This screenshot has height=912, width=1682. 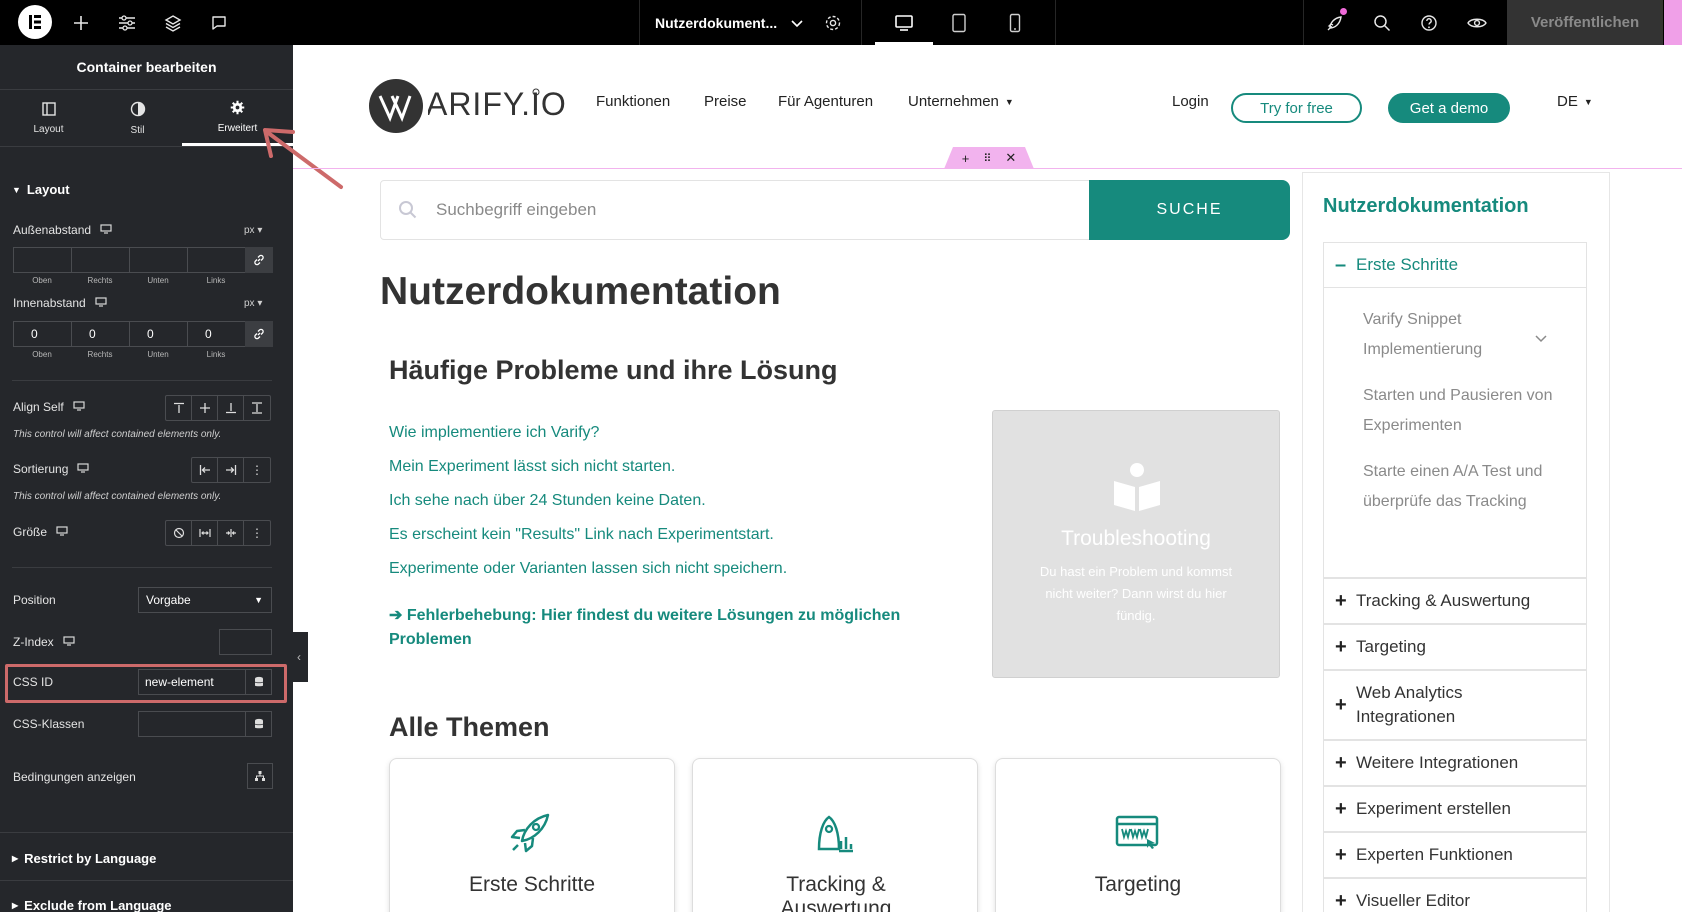 What do you see at coordinates (245, 642) in the screenshot?
I see `z-index-input` at bounding box center [245, 642].